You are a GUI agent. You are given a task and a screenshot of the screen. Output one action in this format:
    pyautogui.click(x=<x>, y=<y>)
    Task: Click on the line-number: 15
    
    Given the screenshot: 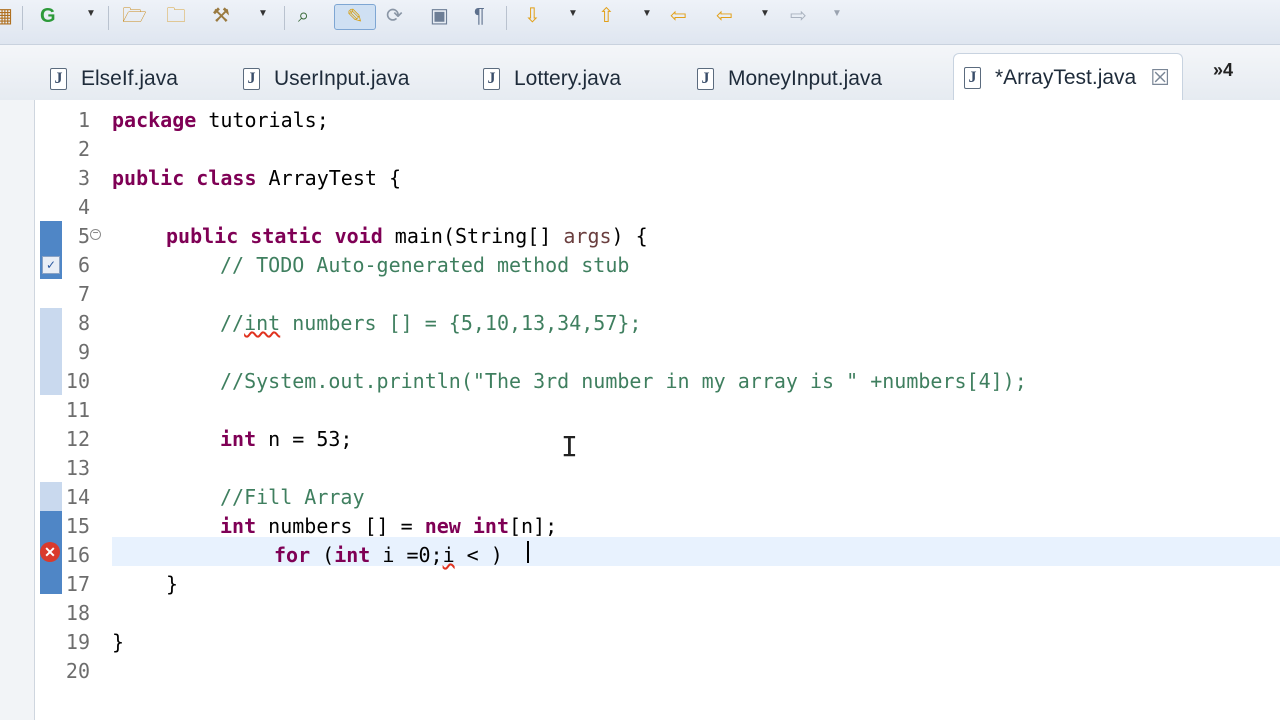 What is the action you would take?
    pyautogui.click(x=77, y=526)
    